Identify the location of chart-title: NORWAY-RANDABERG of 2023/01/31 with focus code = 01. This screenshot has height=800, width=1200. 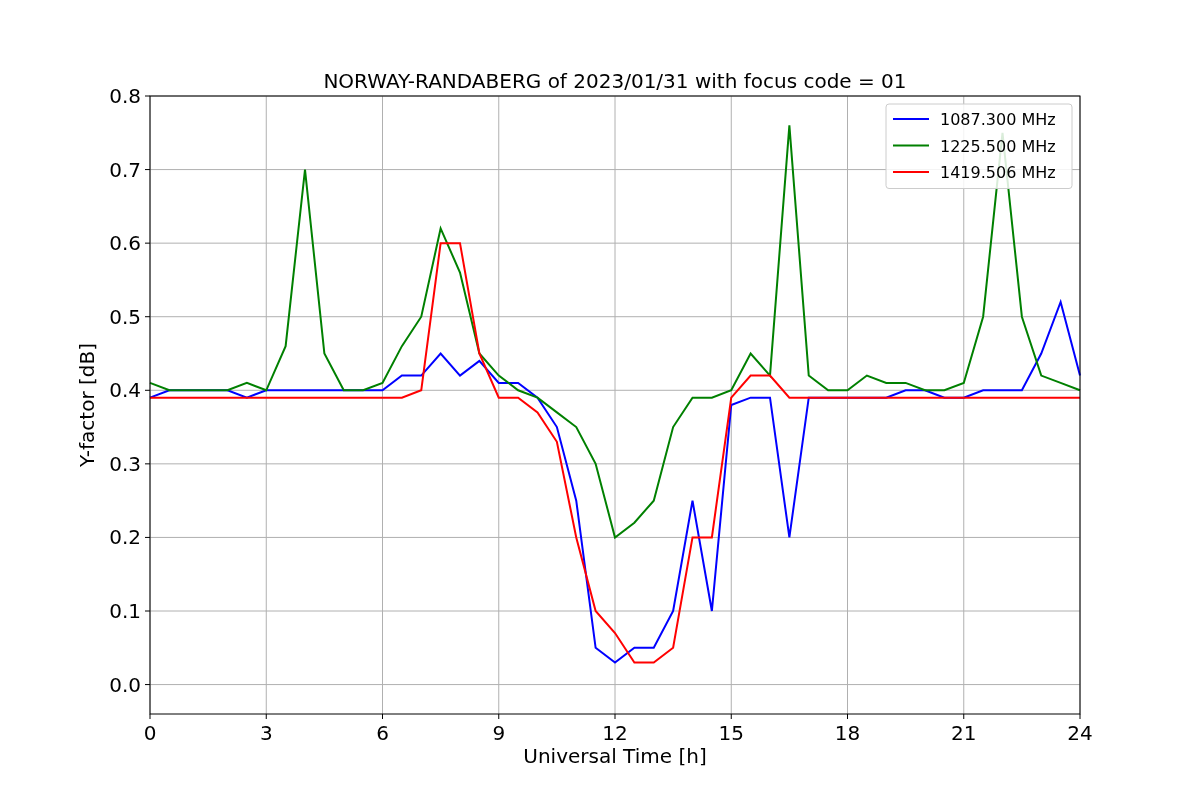
(615, 81).